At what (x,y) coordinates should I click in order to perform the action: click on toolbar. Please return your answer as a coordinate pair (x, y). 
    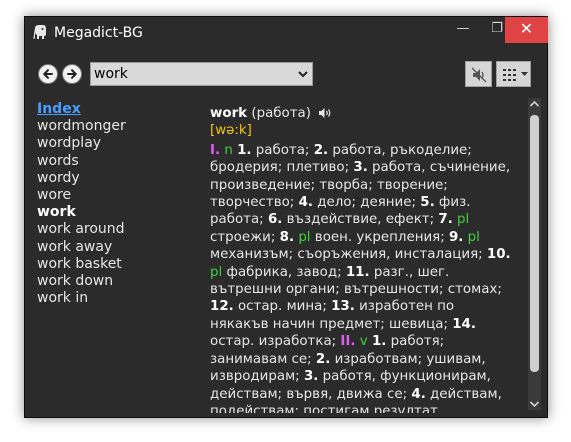
    Looking at the image, I should click on (286, 73).